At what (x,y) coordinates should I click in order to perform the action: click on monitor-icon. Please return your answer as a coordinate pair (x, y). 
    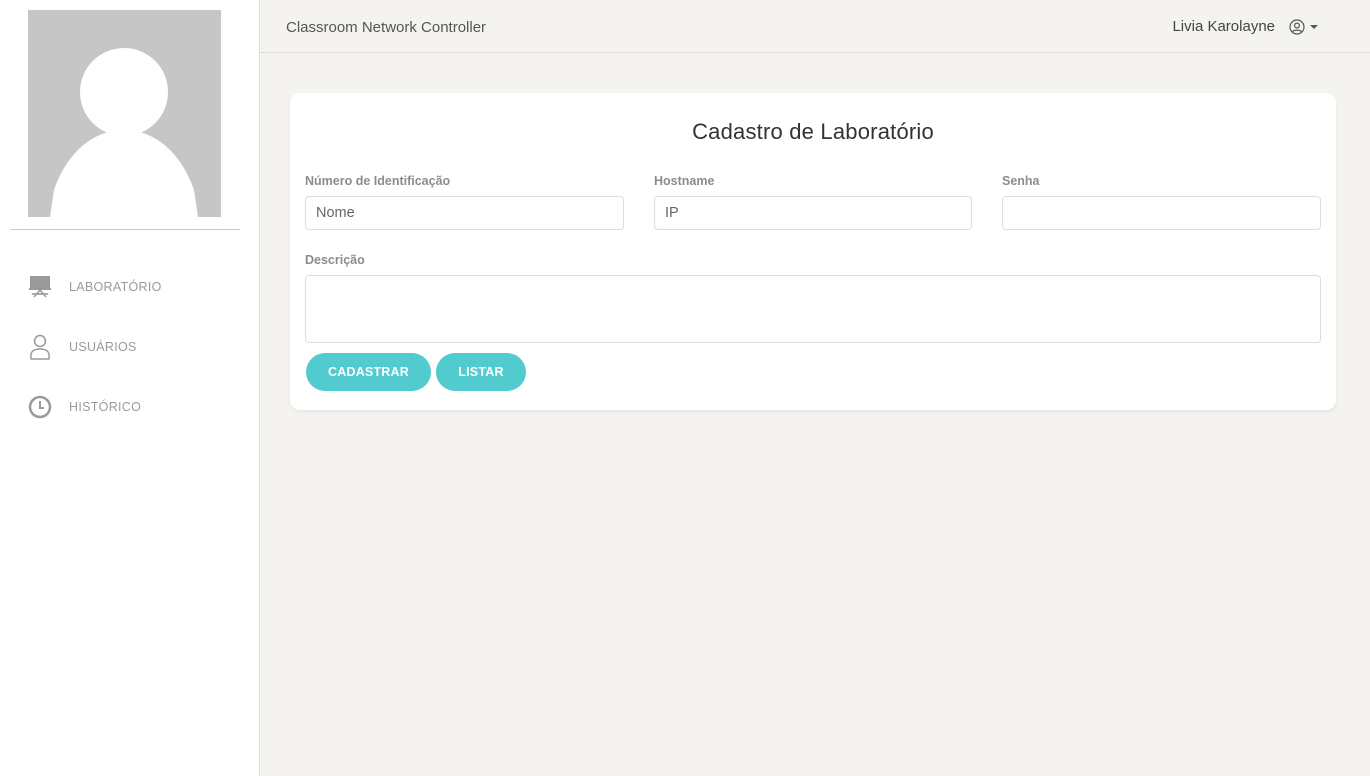
    Looking at the image, I should click on (40, 287).